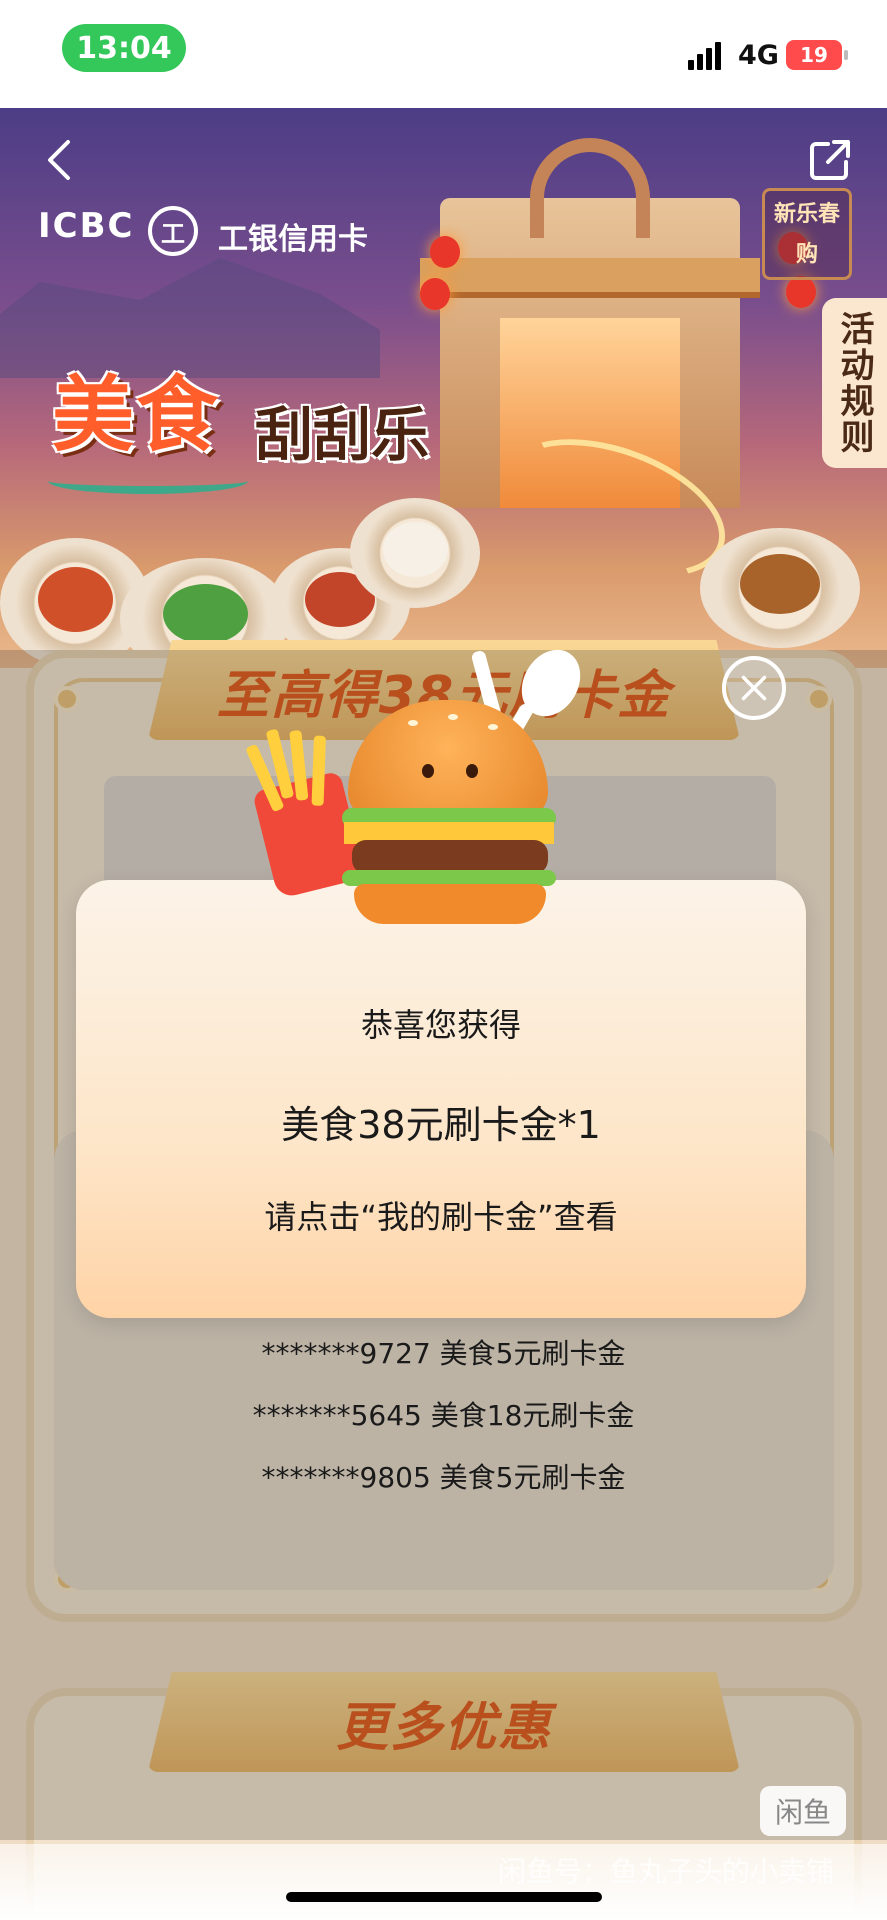 The width and height of the screenshot is (887, 1920). What do you see at coordinates (707, 56) in the screenshot?
I see `signal-icon` at bounding box center [707, 56].